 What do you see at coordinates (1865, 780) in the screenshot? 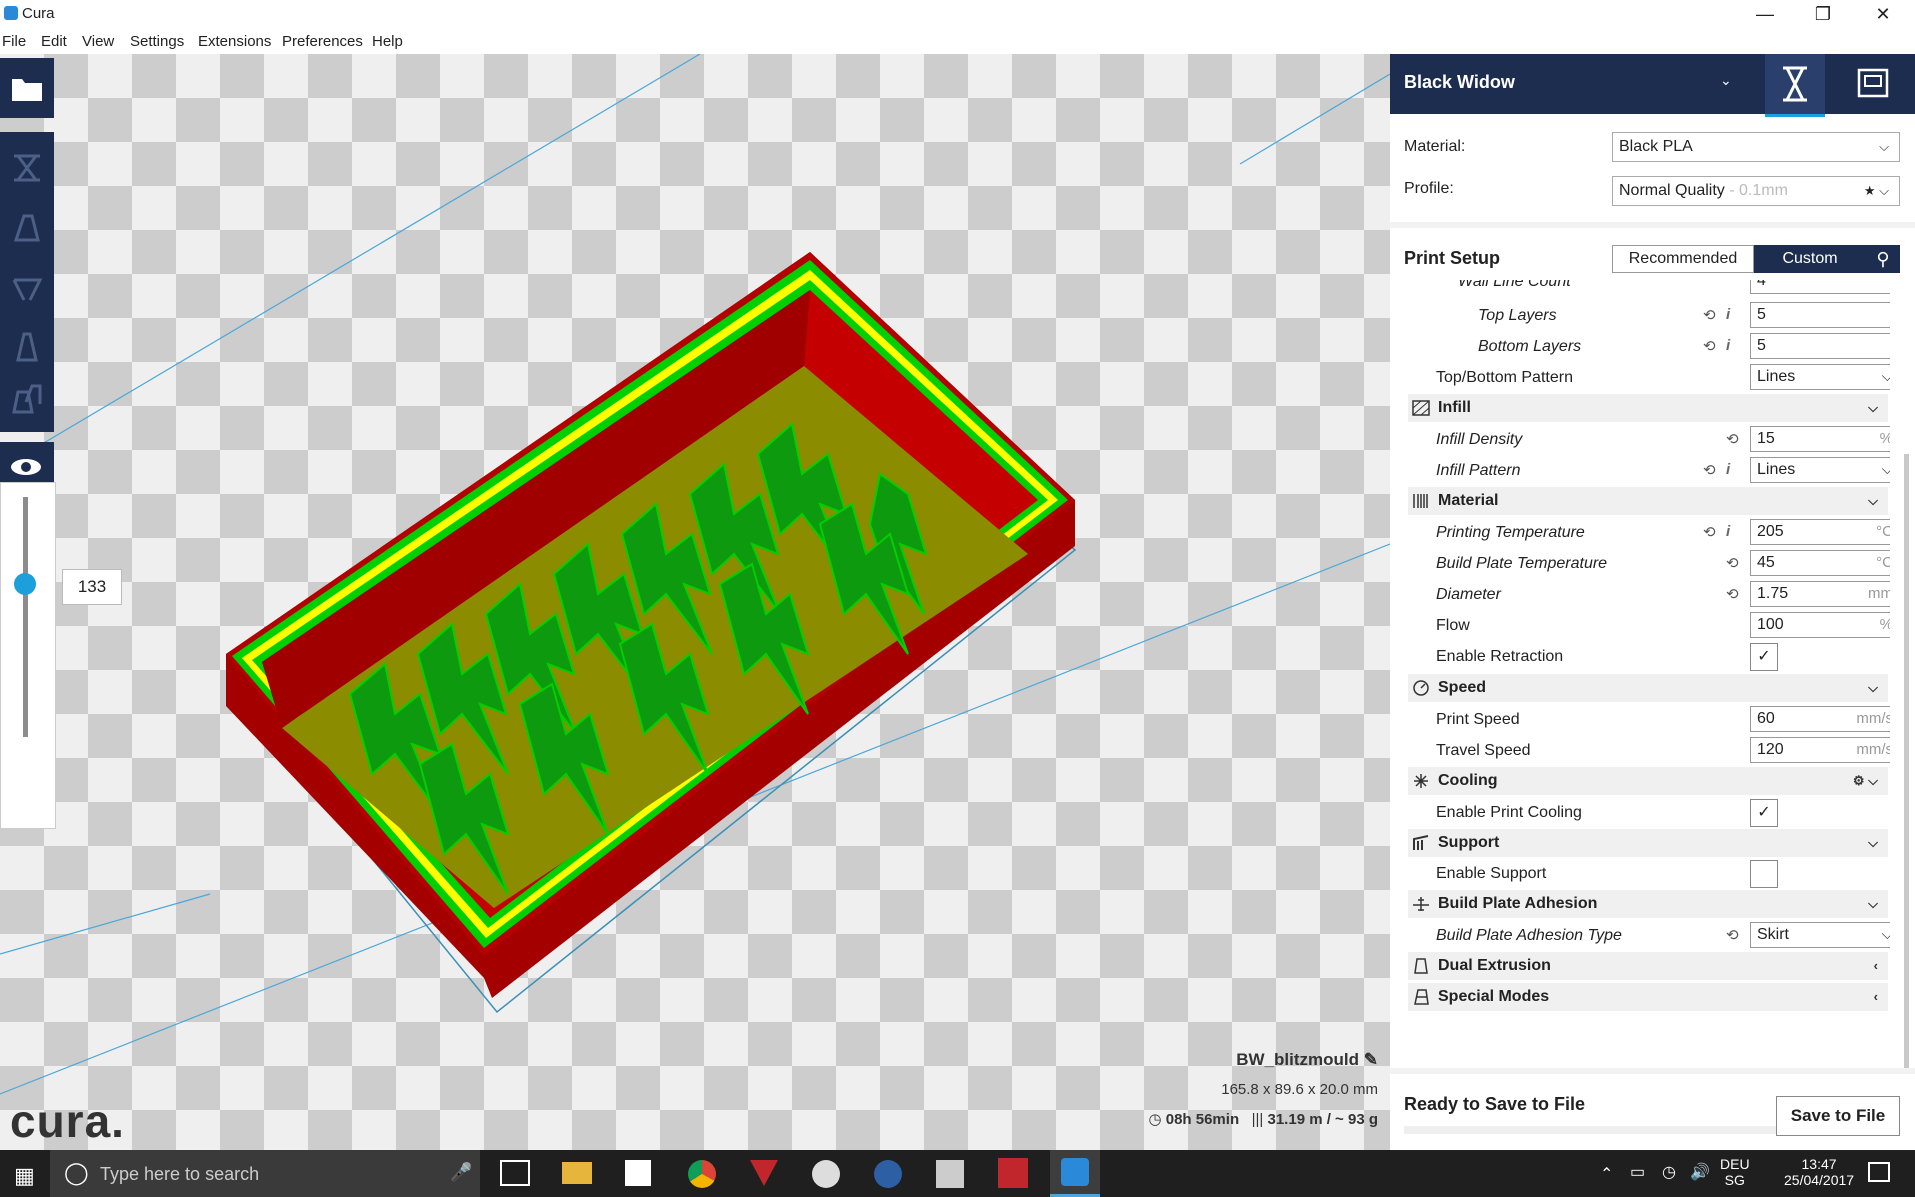
I see `gear-chevron-icon: ⚙ ⌵` at bounding box center [1865, 780].